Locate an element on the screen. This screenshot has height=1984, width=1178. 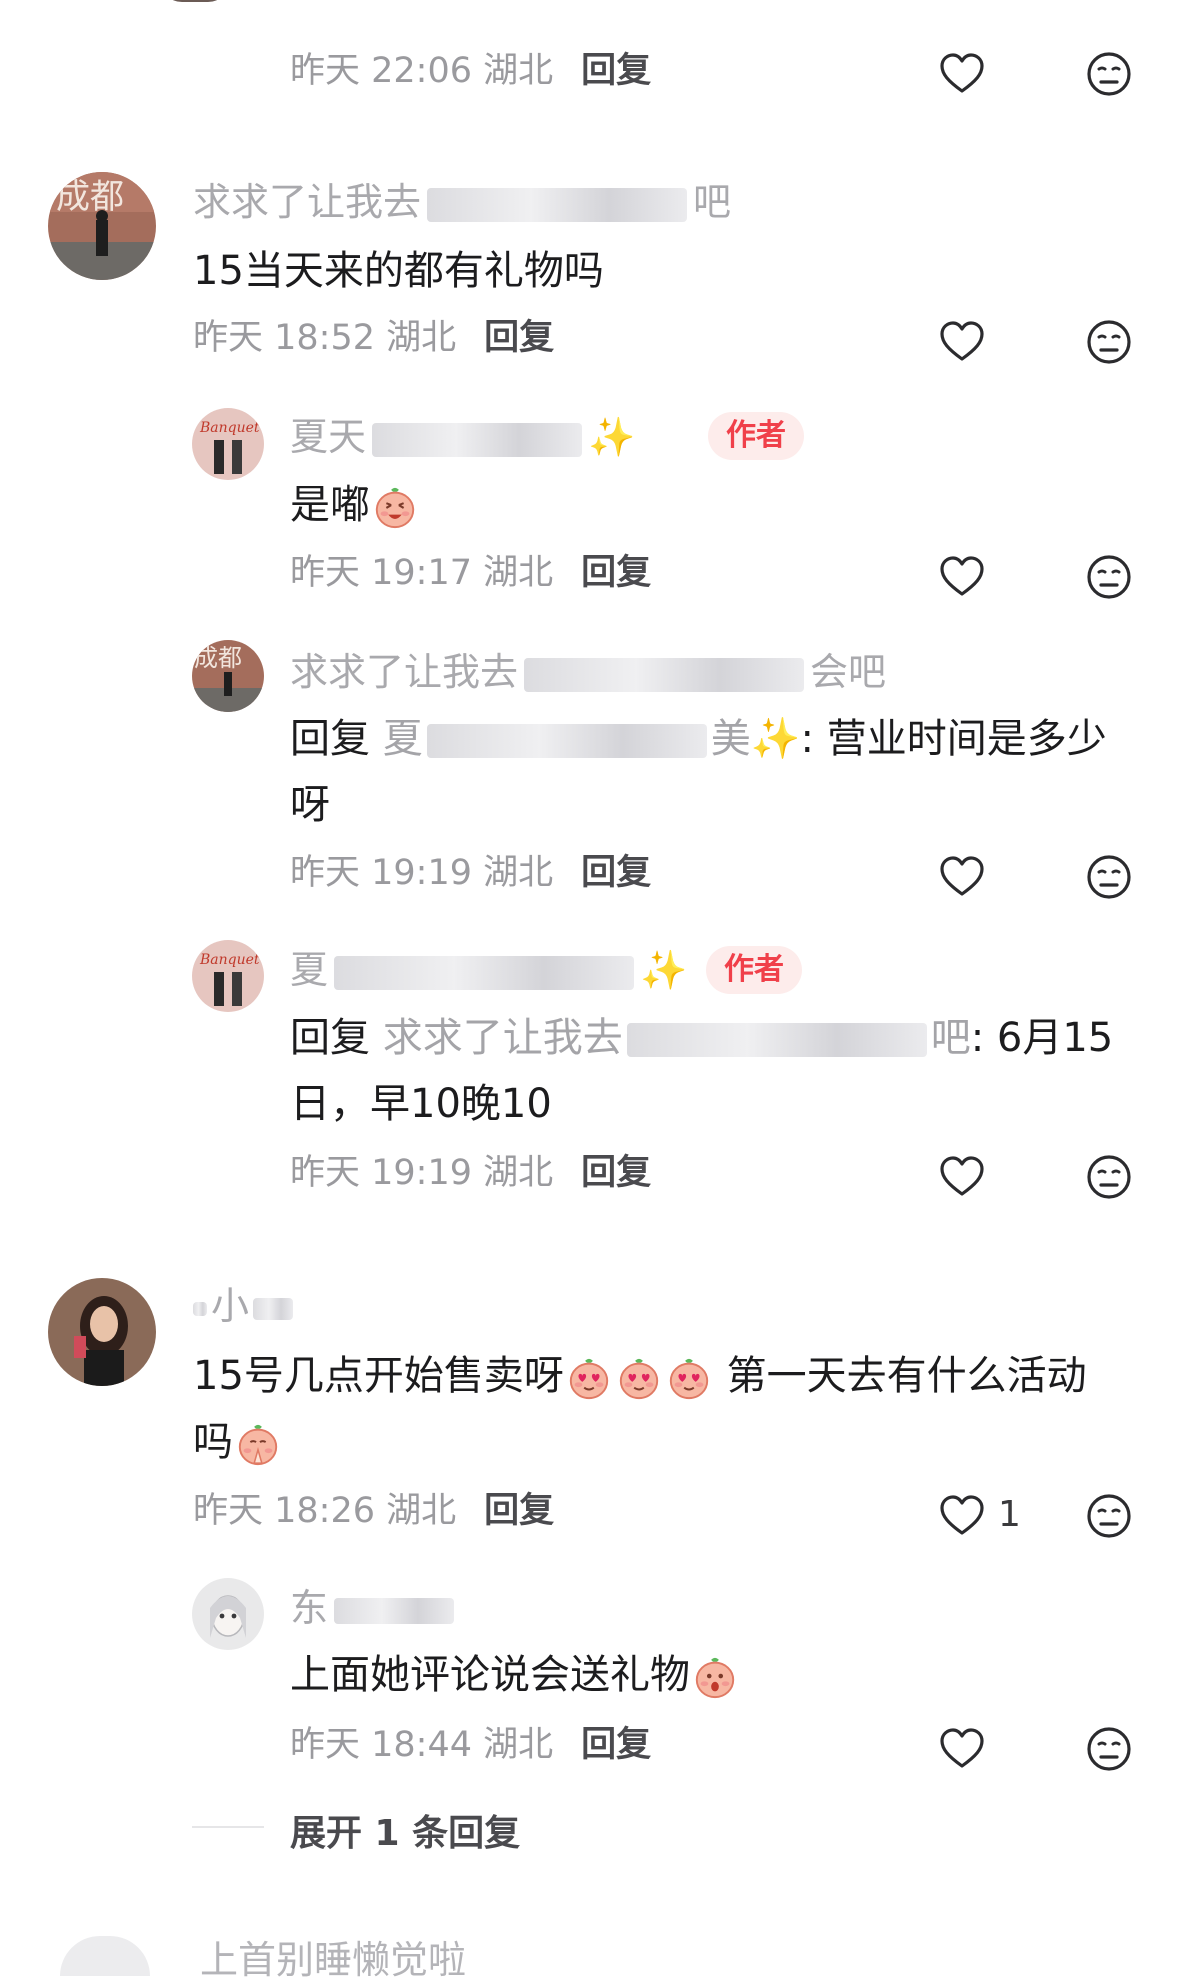
comment-text: 15号几点开始售卖呀 is located at coordinates (378, 1376).